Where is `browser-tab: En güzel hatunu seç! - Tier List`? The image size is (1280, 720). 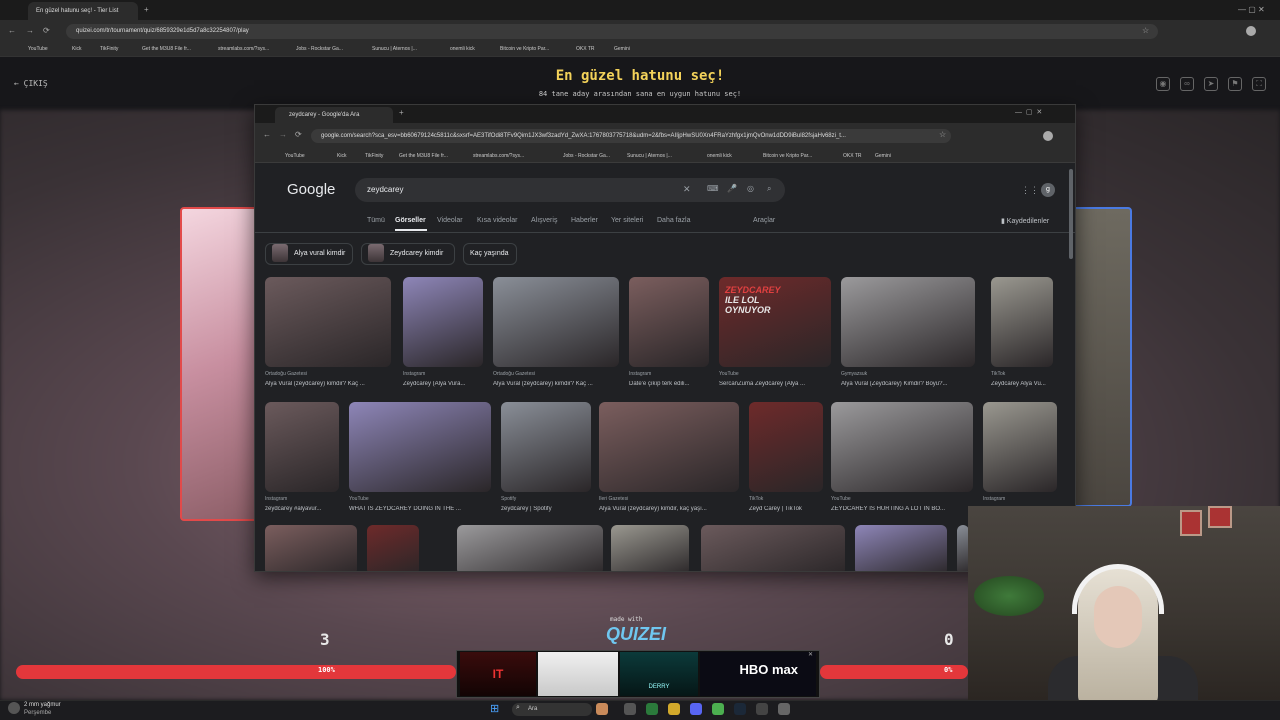 browser-tab: En güzel hatunu seç! - Tier List is located at coordinates (83, 11).